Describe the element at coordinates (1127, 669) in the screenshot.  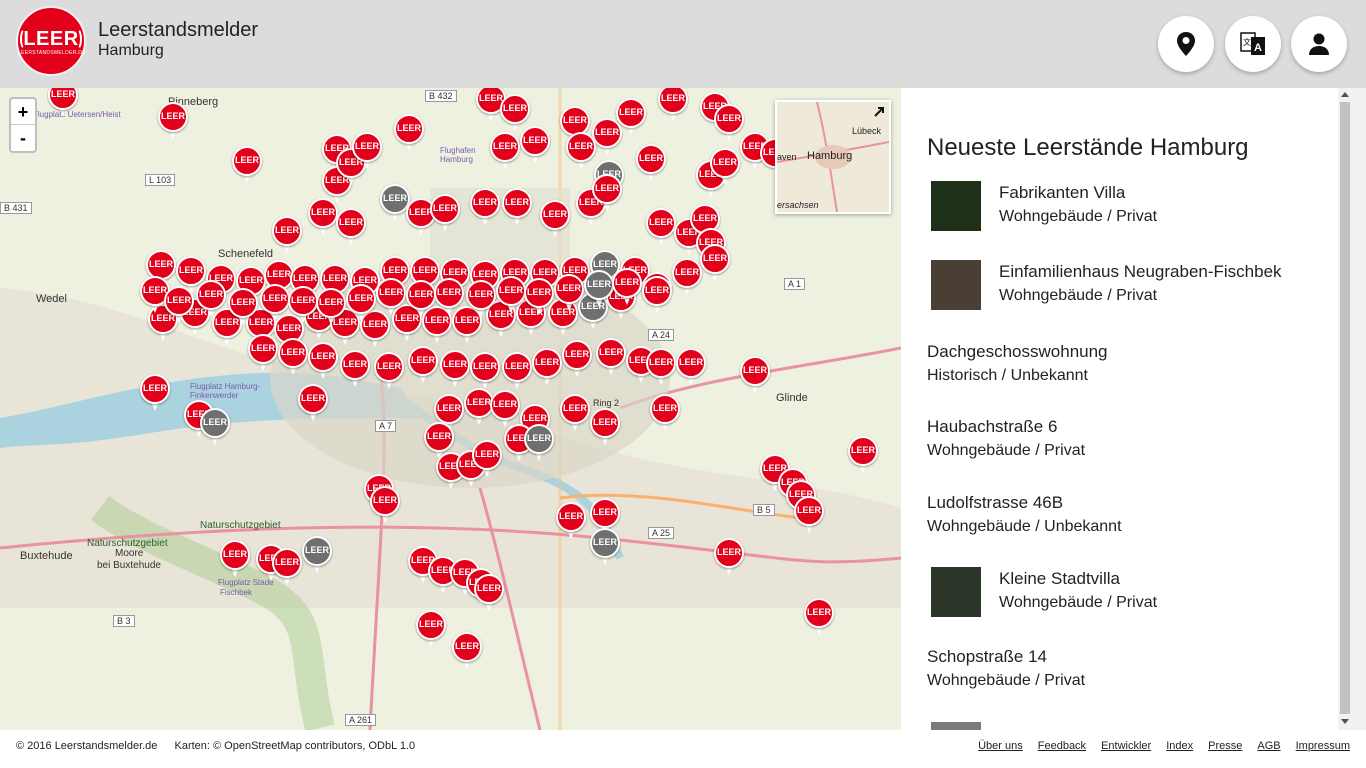
I see `list-item: Schopstraße 14 Wohngebäude / Privat` at that location.